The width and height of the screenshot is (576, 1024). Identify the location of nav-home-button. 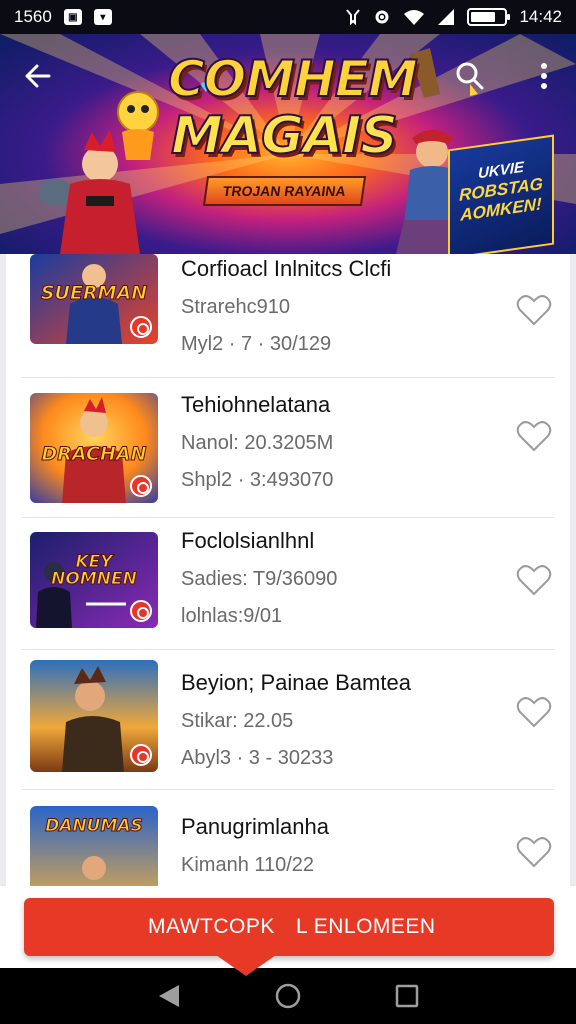
(288, 996).